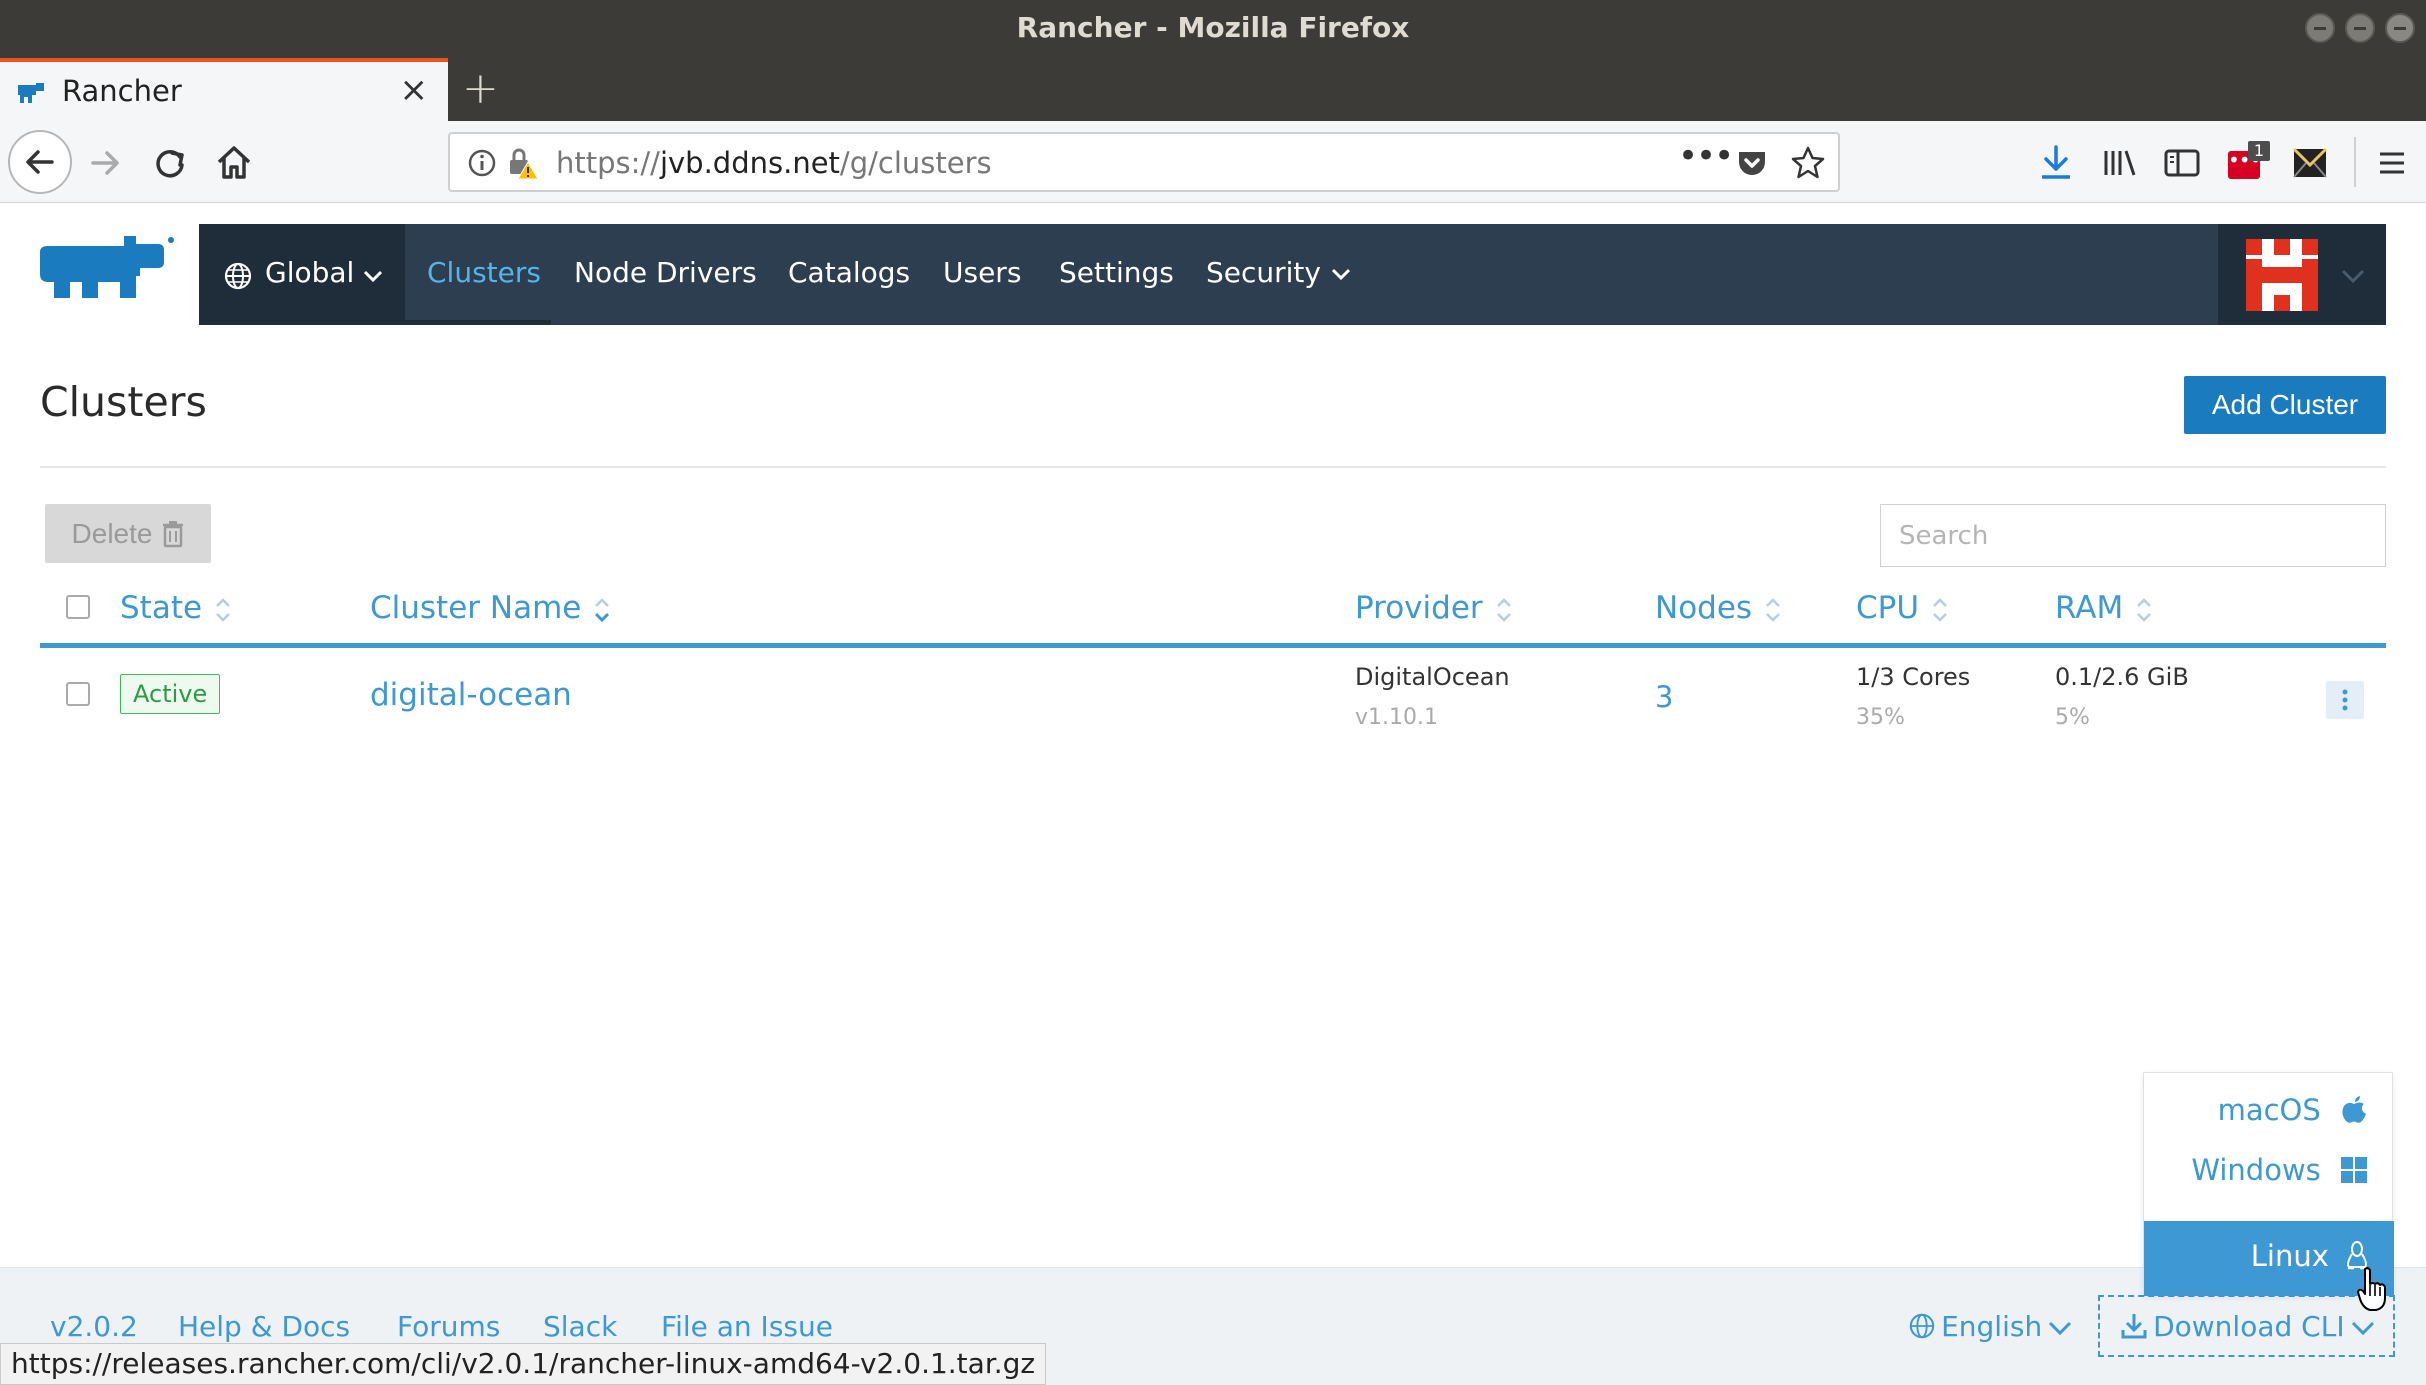 This screenshot has height=1385, width=2426. What do you see at coordinates (2285, 405) in the screenshot?
I see `add-cluster-button: Add Cluster` at bounding box center [2285, 405].